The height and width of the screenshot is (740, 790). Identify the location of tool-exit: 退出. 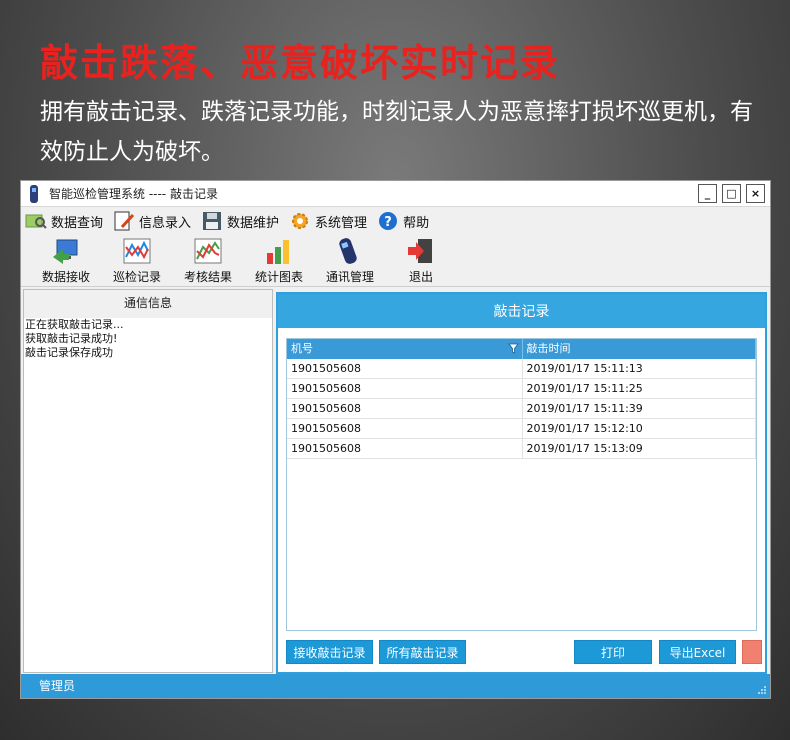
(421, 260).